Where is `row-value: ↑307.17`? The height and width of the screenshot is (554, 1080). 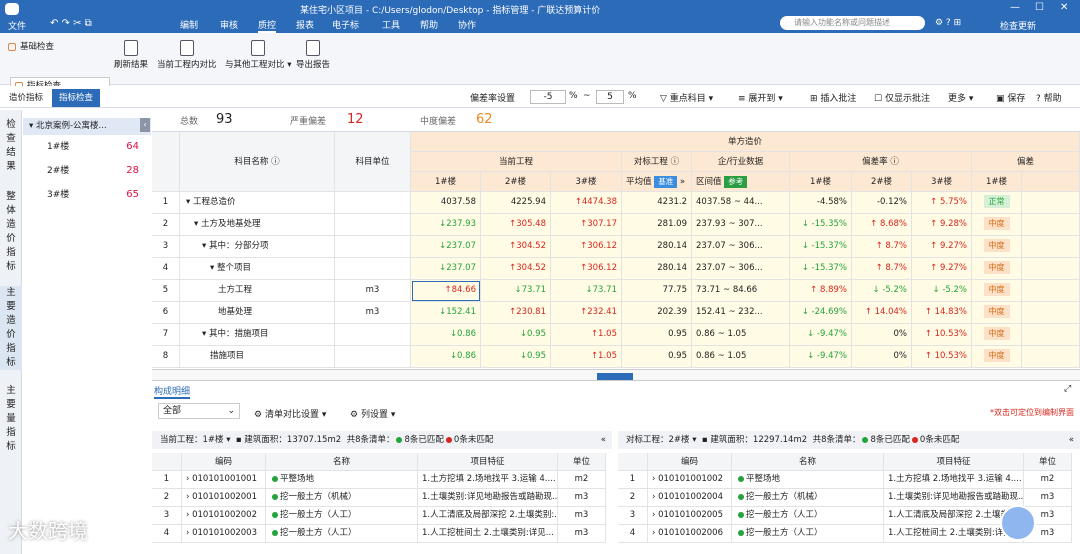
row-value: ↑307.17 is located at coordinates (586, 225).